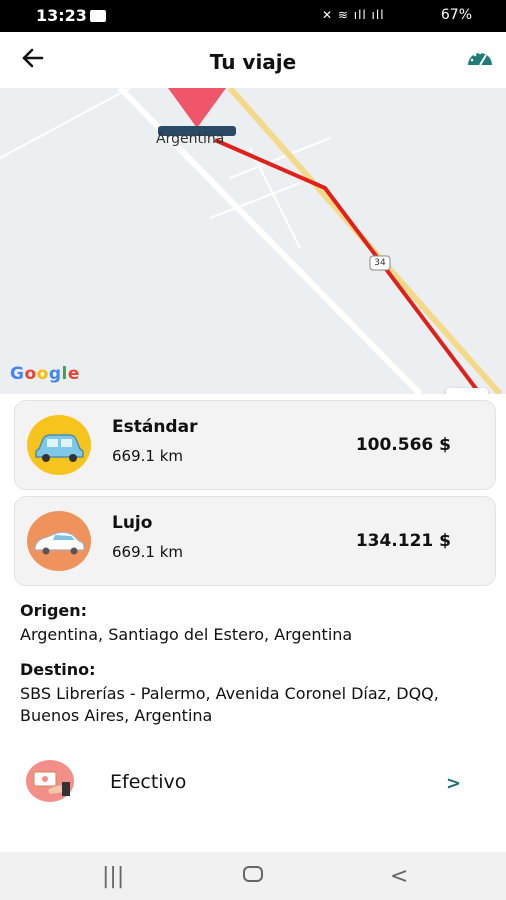  What do you see at coordinates (155, 427) in the screenshot?
I see `ride-name: Estándar` at bounding box center [155, 427].